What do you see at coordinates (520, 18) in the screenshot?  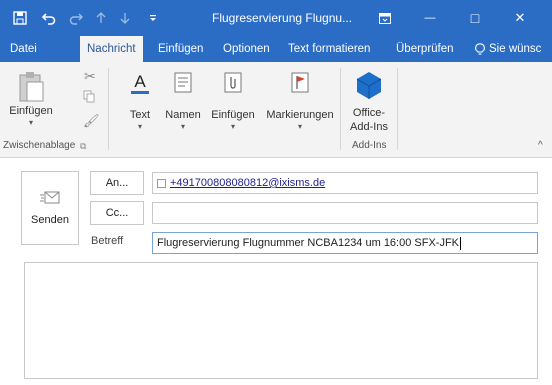 I see `close-button: ✕` at bounding box center [520, 18].